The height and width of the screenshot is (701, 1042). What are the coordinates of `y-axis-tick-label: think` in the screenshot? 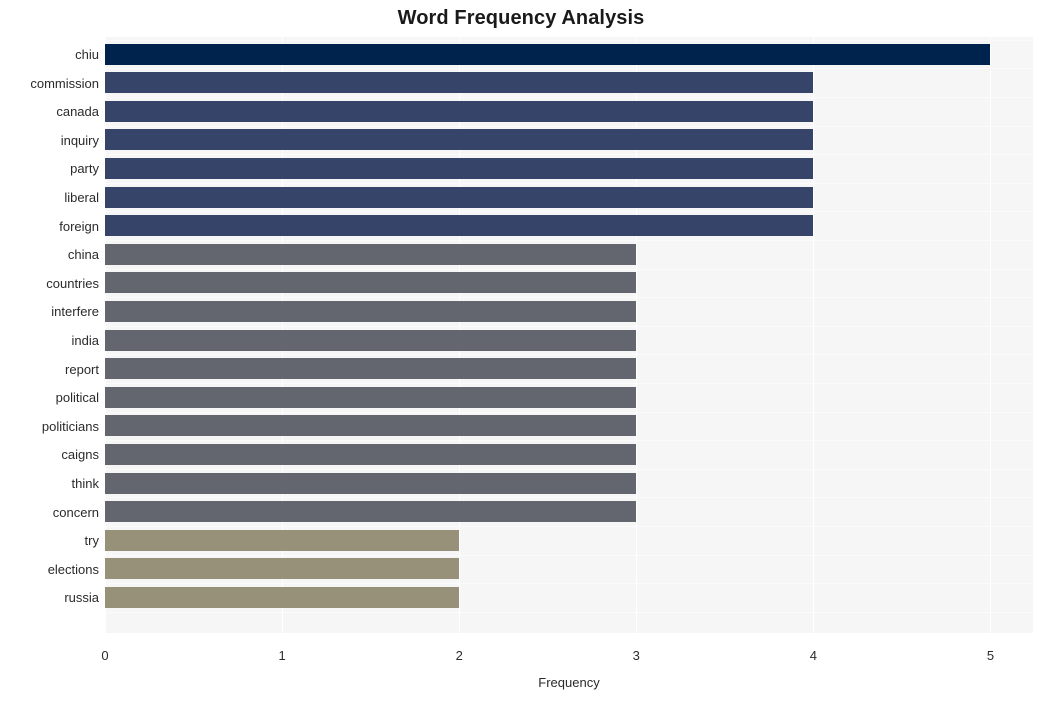 It's located at (85, 483).